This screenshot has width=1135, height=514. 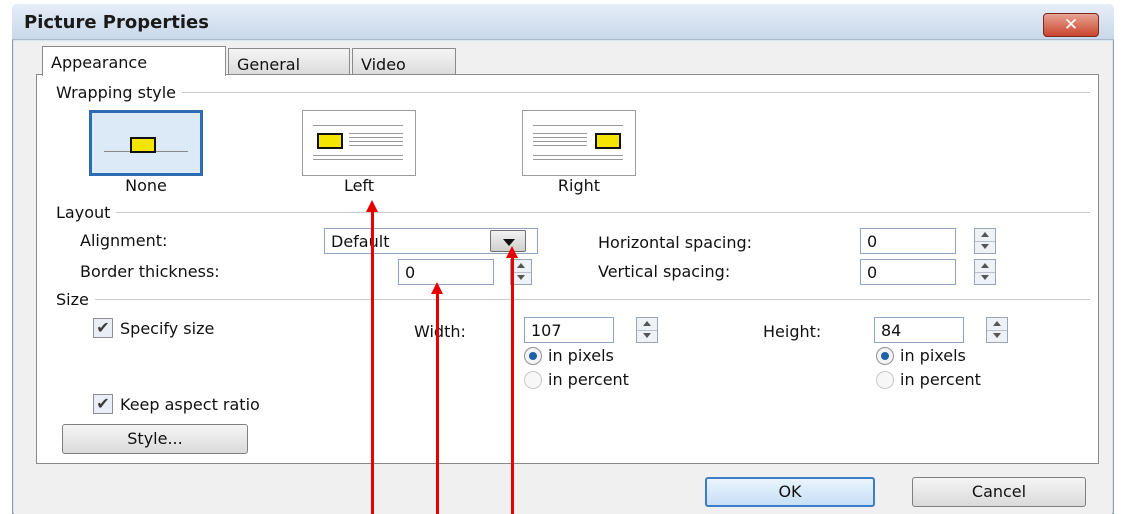 I want to click on alignment-value: Default, so click(x=360, y=241).